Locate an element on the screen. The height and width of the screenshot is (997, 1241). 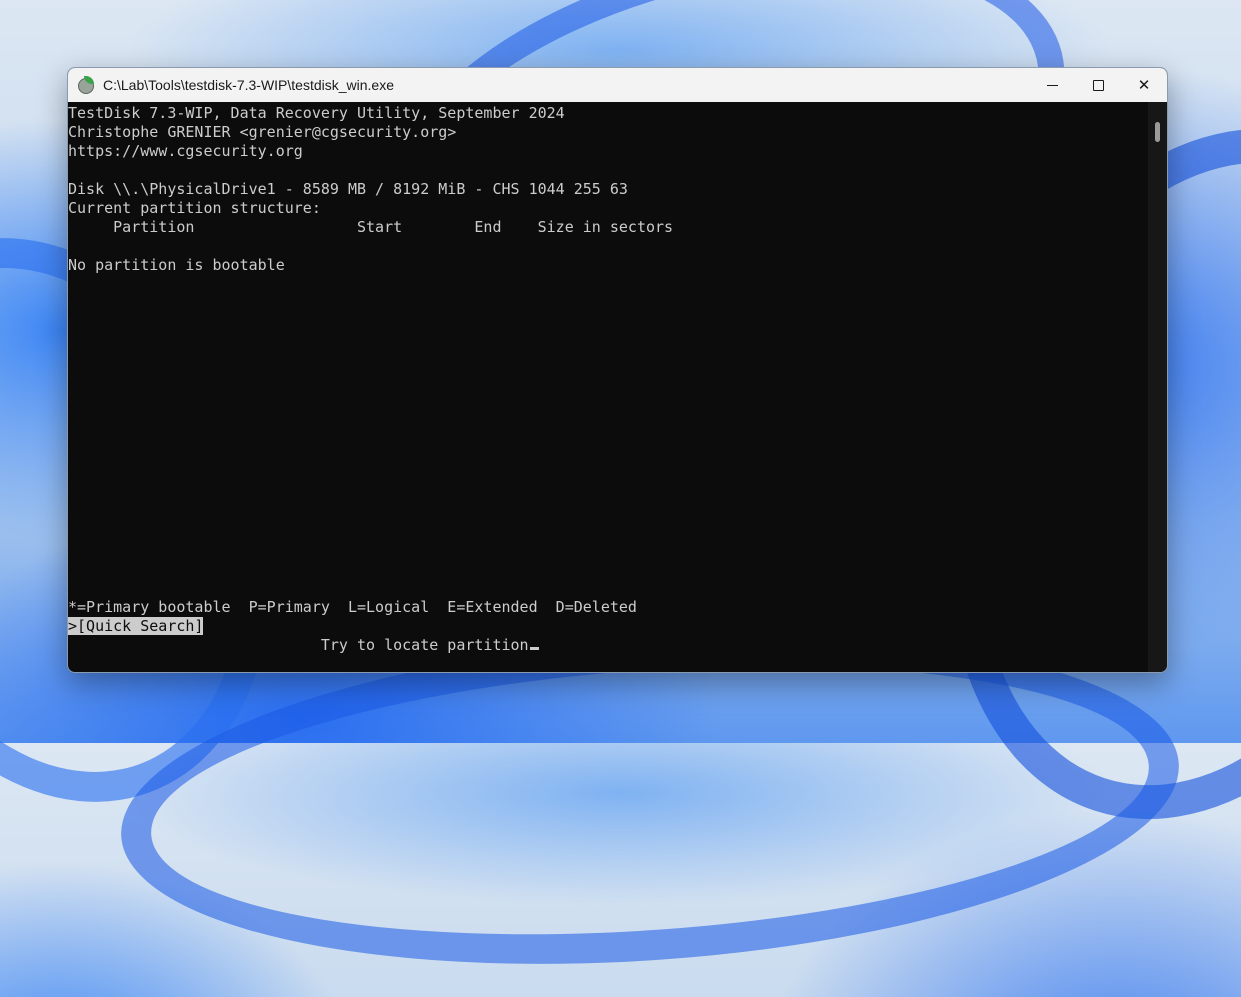
bootable-message: No partition is bootable is located at coordinates (176, 265).